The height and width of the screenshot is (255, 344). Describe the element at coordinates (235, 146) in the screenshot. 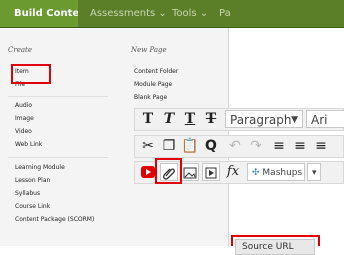

I see `undo-icon: ↶` at that location.